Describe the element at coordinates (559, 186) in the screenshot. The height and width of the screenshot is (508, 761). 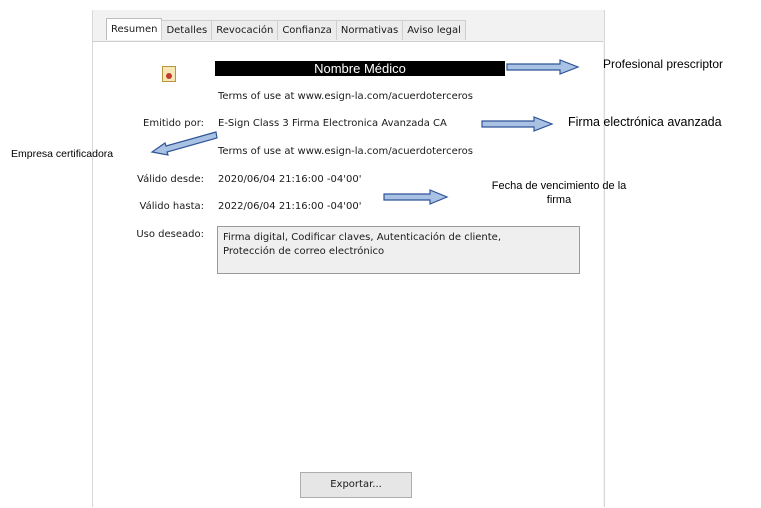
I see `annotation-expiry-line-1: Fecha de vencimiento de la` at that location.